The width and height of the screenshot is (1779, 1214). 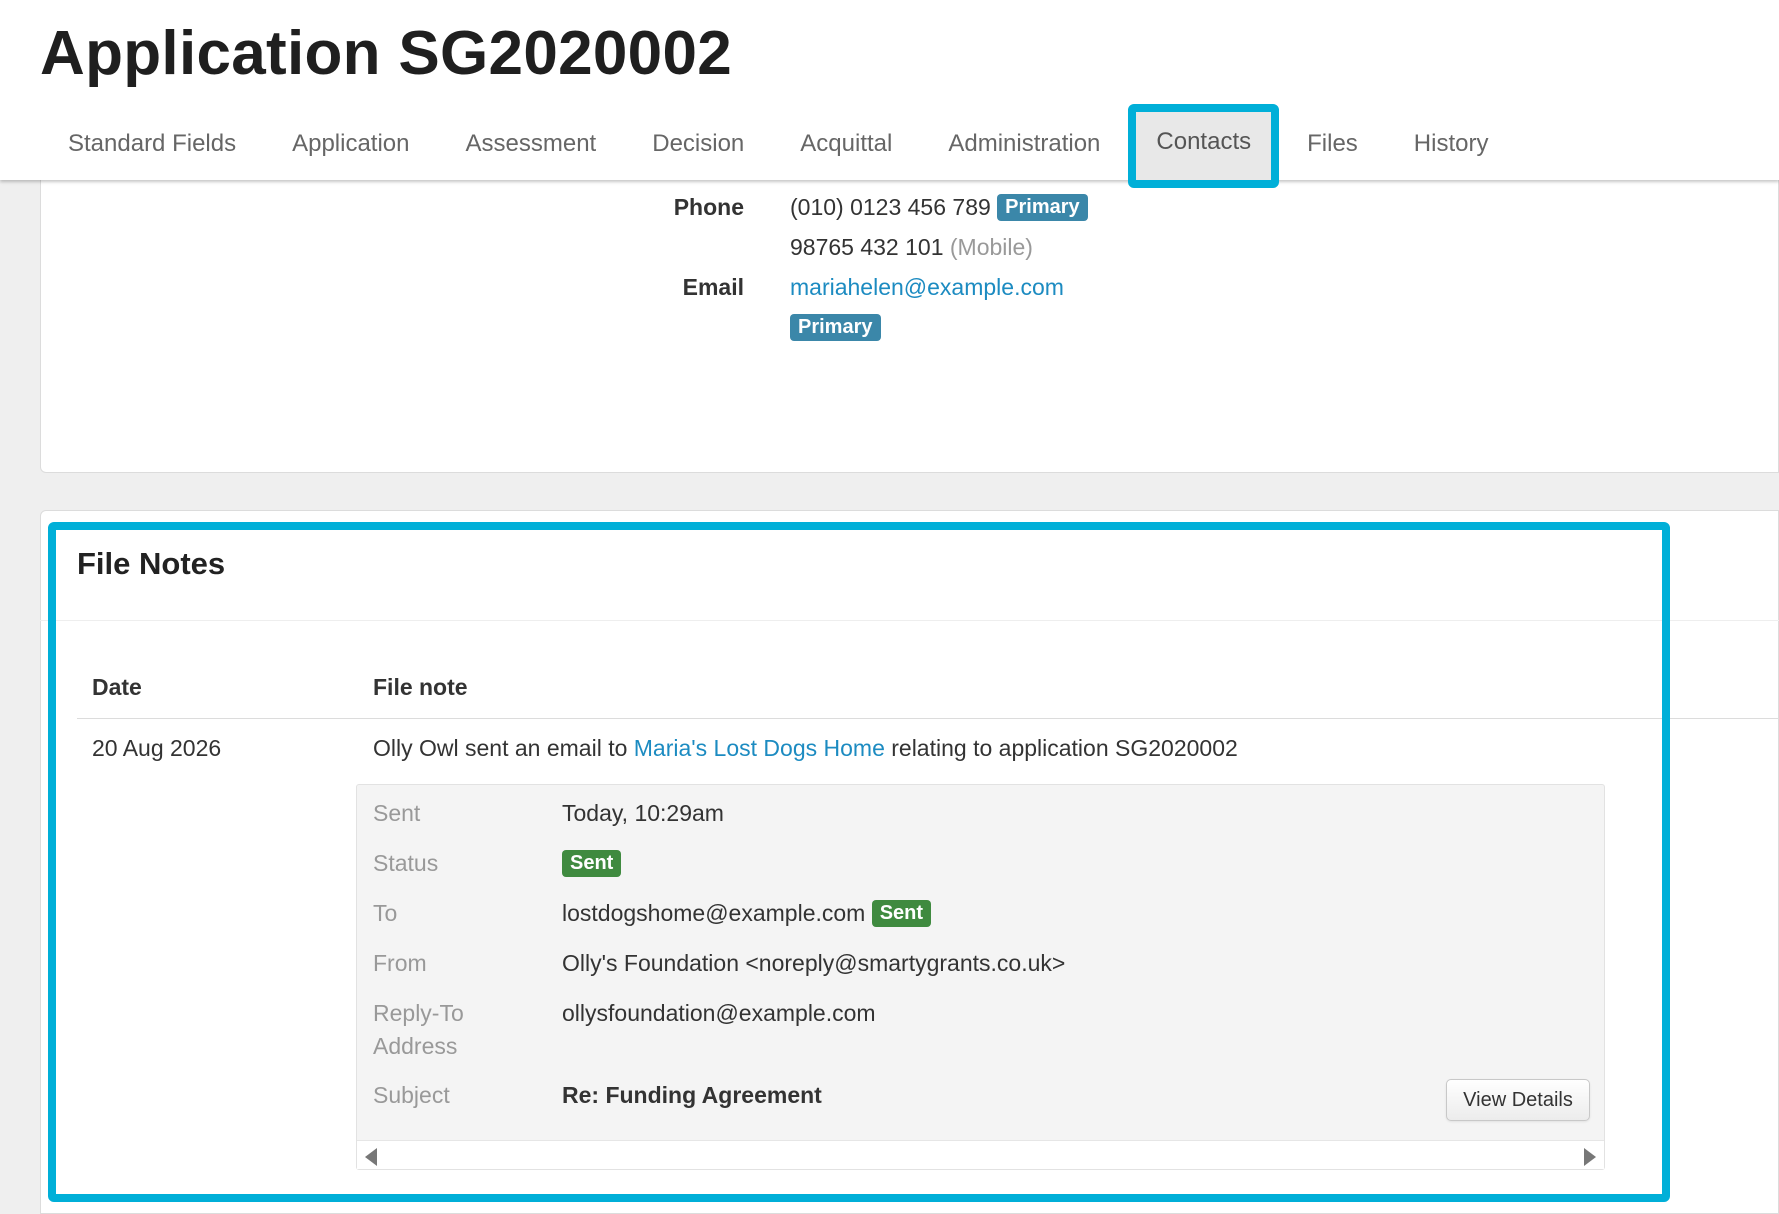 What do you see at coordinates (415, 1046) in the screenshot?
I see `reply-to-label-line2: Address` at bounding box center [415, 1046].